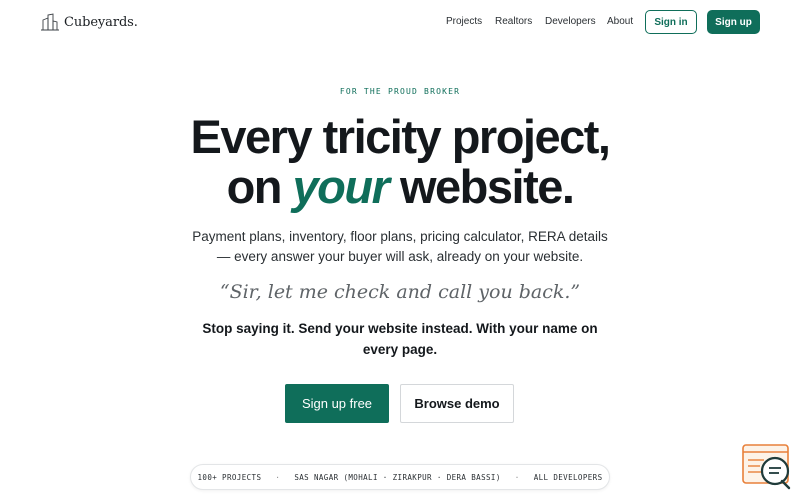  Describe the element at coordinates (487, 186) in the screenshot. I see `headline-end: website.` at that location.